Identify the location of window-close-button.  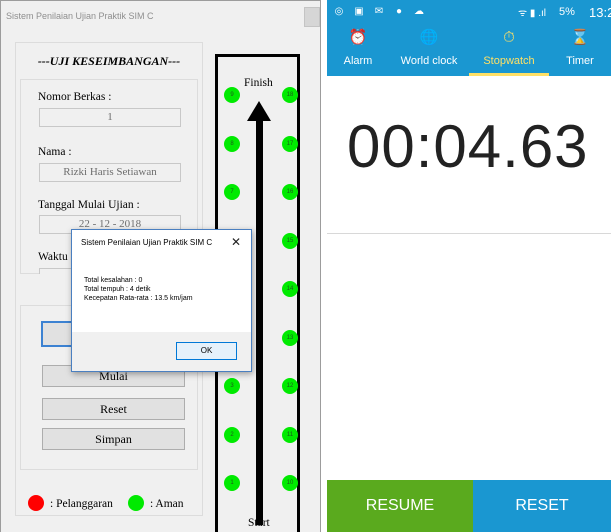
(312, 17).